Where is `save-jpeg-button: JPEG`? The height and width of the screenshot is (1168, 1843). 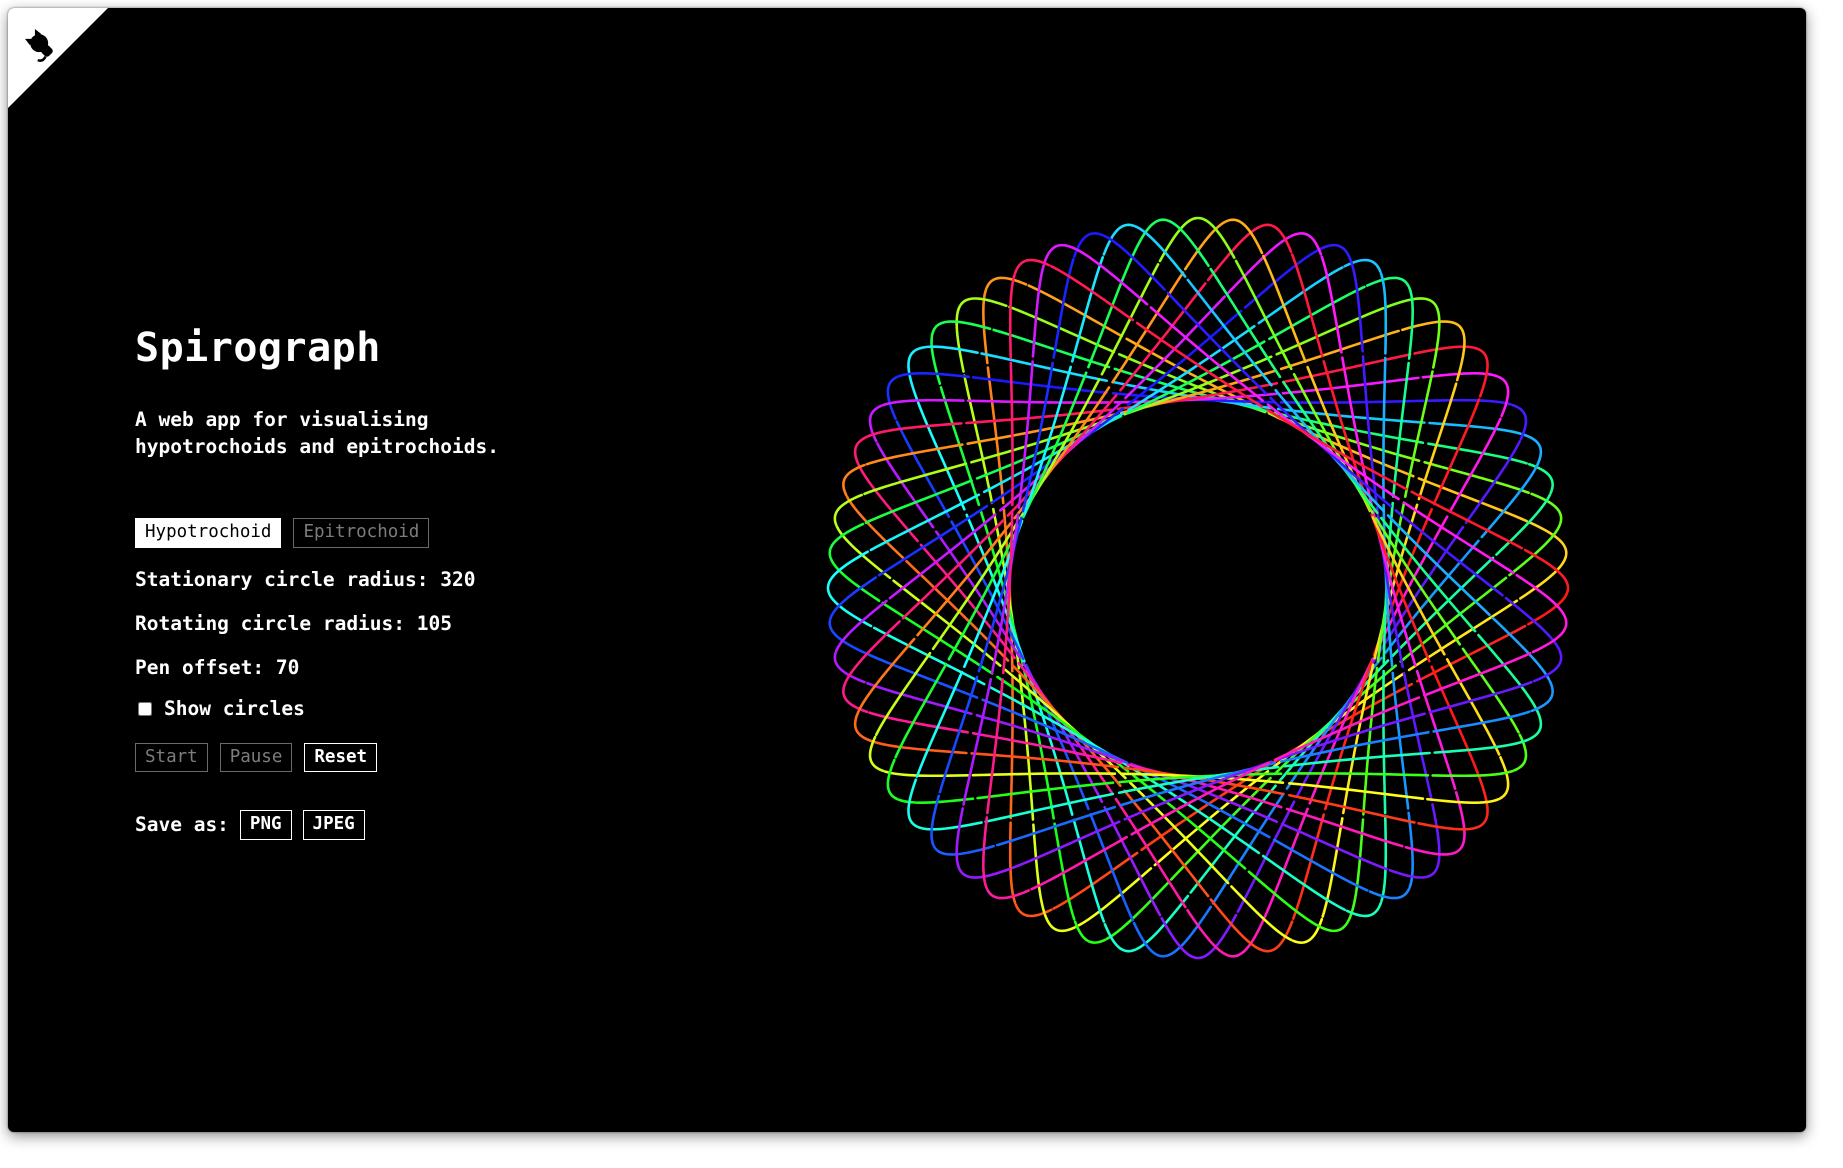
save-jpeg-button: JPEG is located at coordinates (333, 825).